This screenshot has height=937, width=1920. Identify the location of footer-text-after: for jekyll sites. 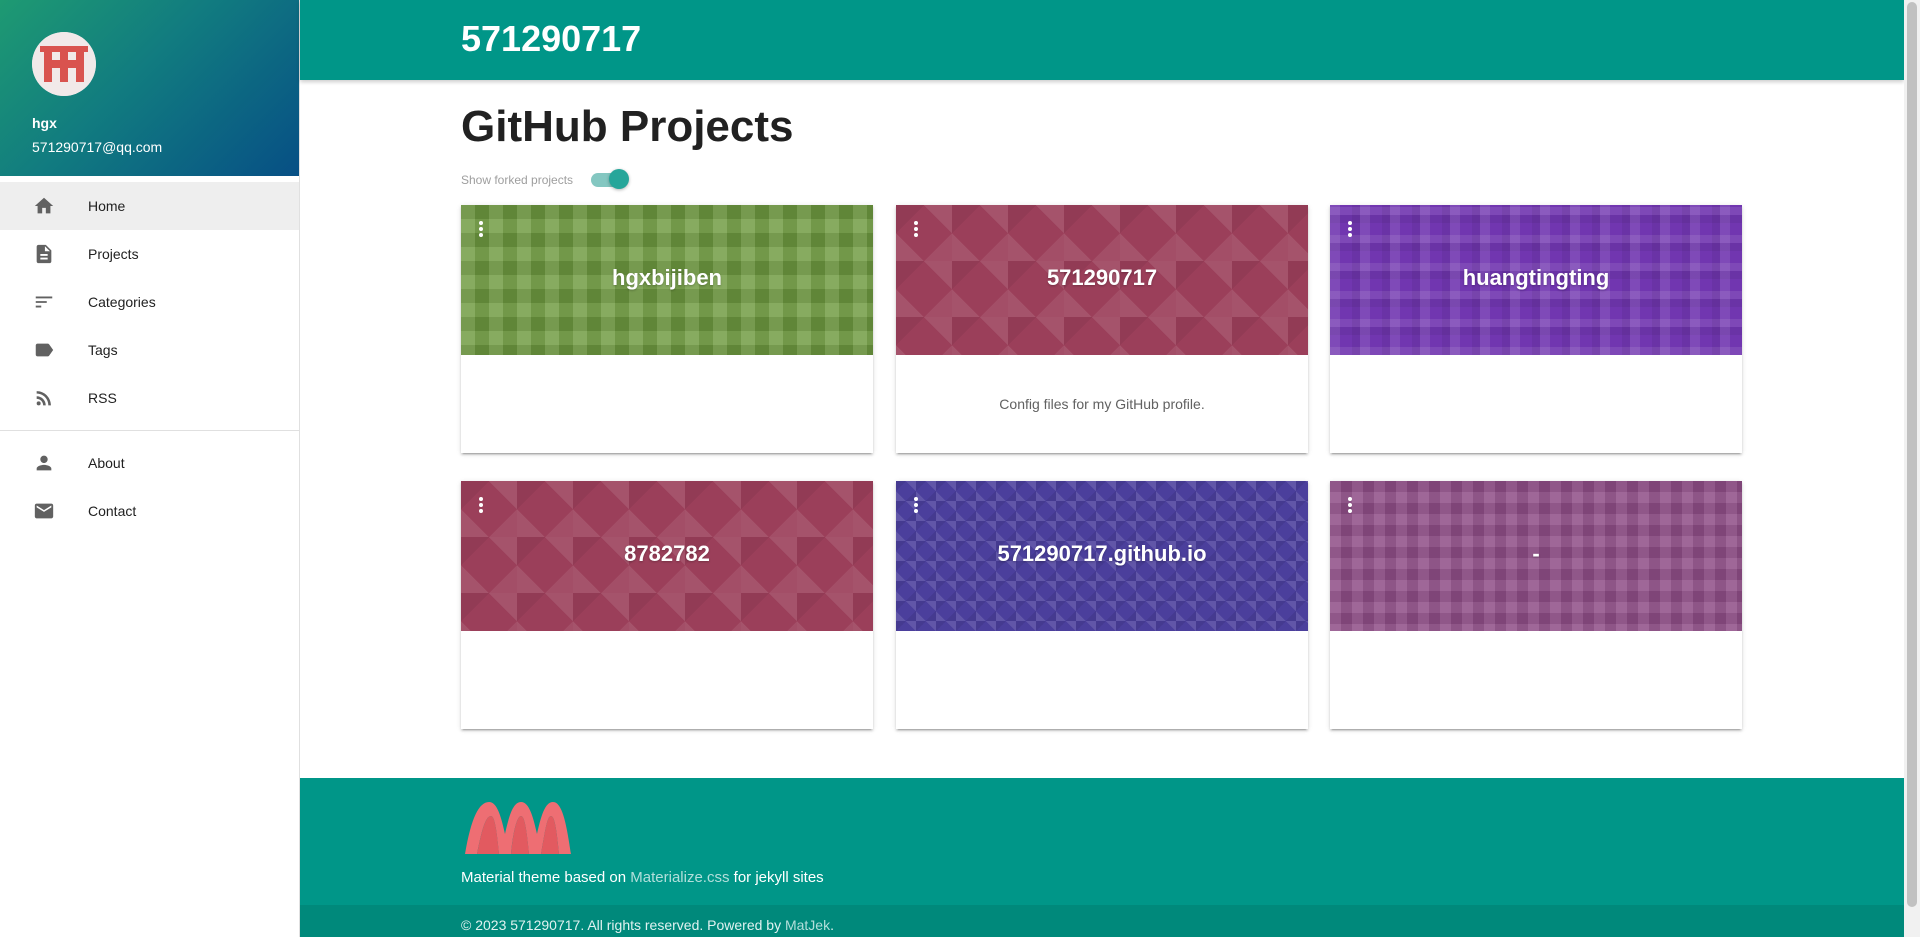
(778, 877).